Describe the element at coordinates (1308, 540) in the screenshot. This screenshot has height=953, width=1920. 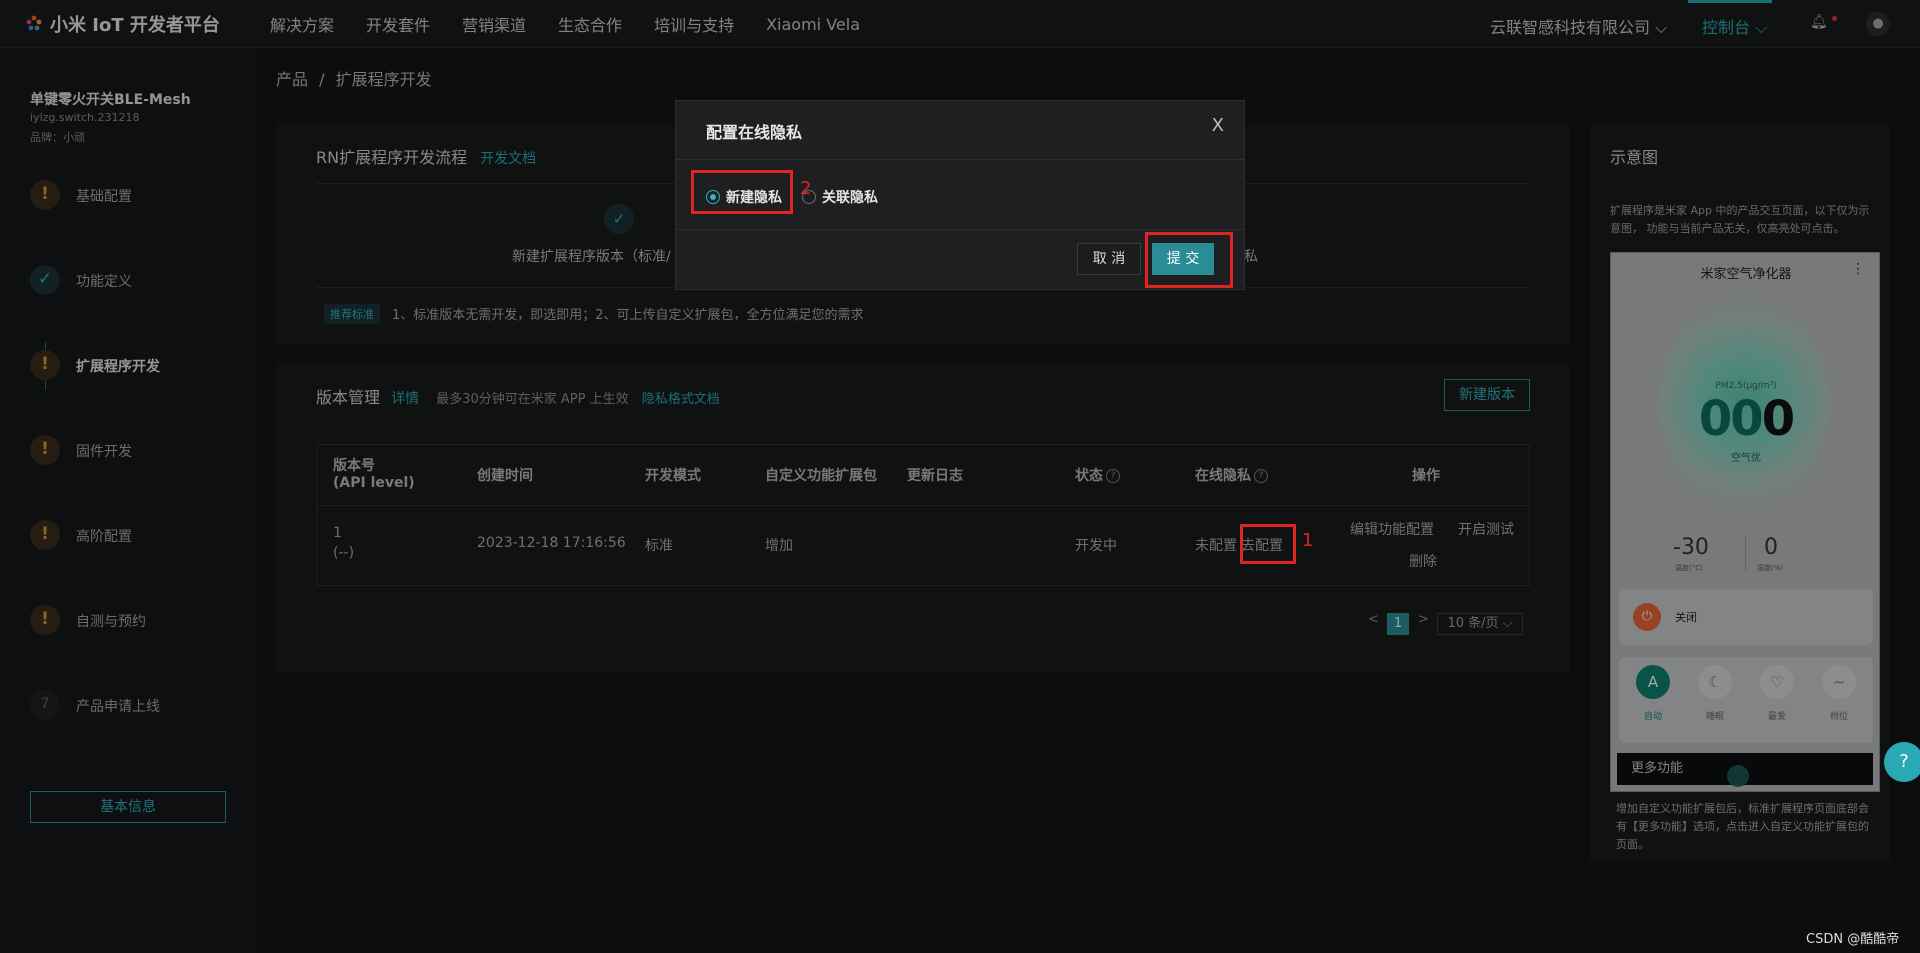
I see `annotation-number: 1` at that location.